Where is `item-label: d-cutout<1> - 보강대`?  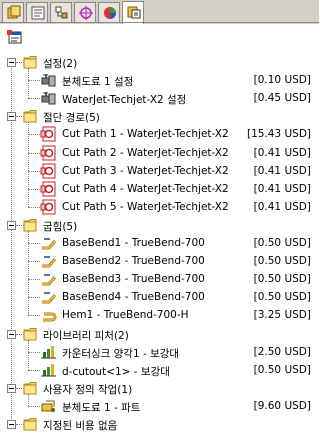
item-label: d-cutout<1> - 보강대 is located at coordinates (116, 371).